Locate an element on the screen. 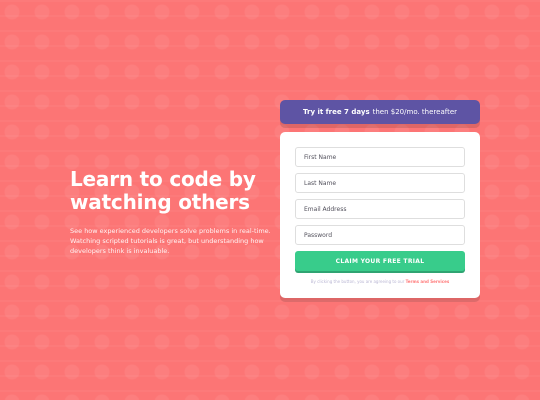  email-input is located at coordinates (380, 209).